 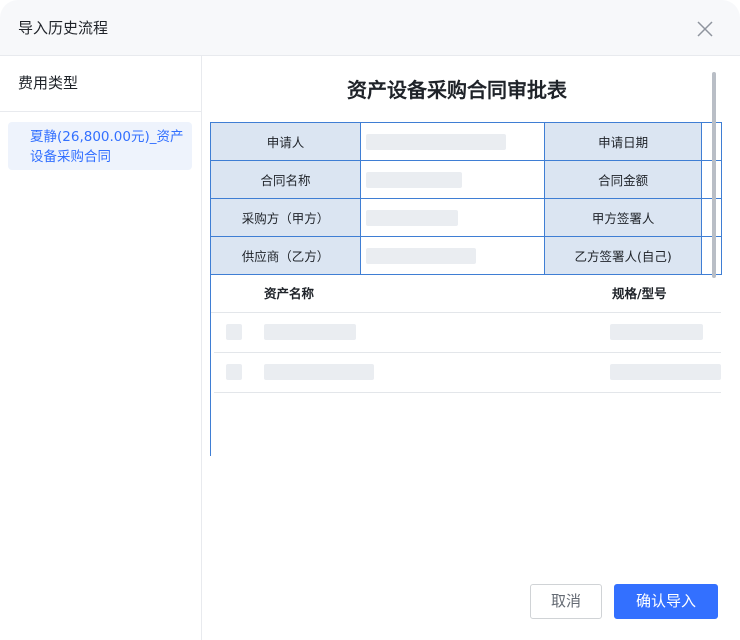 What do you see at coordinates (639, 293) in the screenshot?
I see `column-header-spec-model: 规格/型号` at bounding box center [639, 293].